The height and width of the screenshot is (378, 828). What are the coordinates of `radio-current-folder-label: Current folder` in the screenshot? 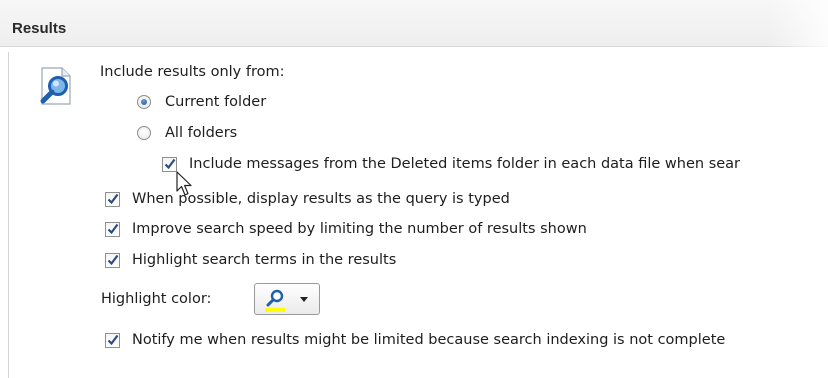 It's located at (215, 102).